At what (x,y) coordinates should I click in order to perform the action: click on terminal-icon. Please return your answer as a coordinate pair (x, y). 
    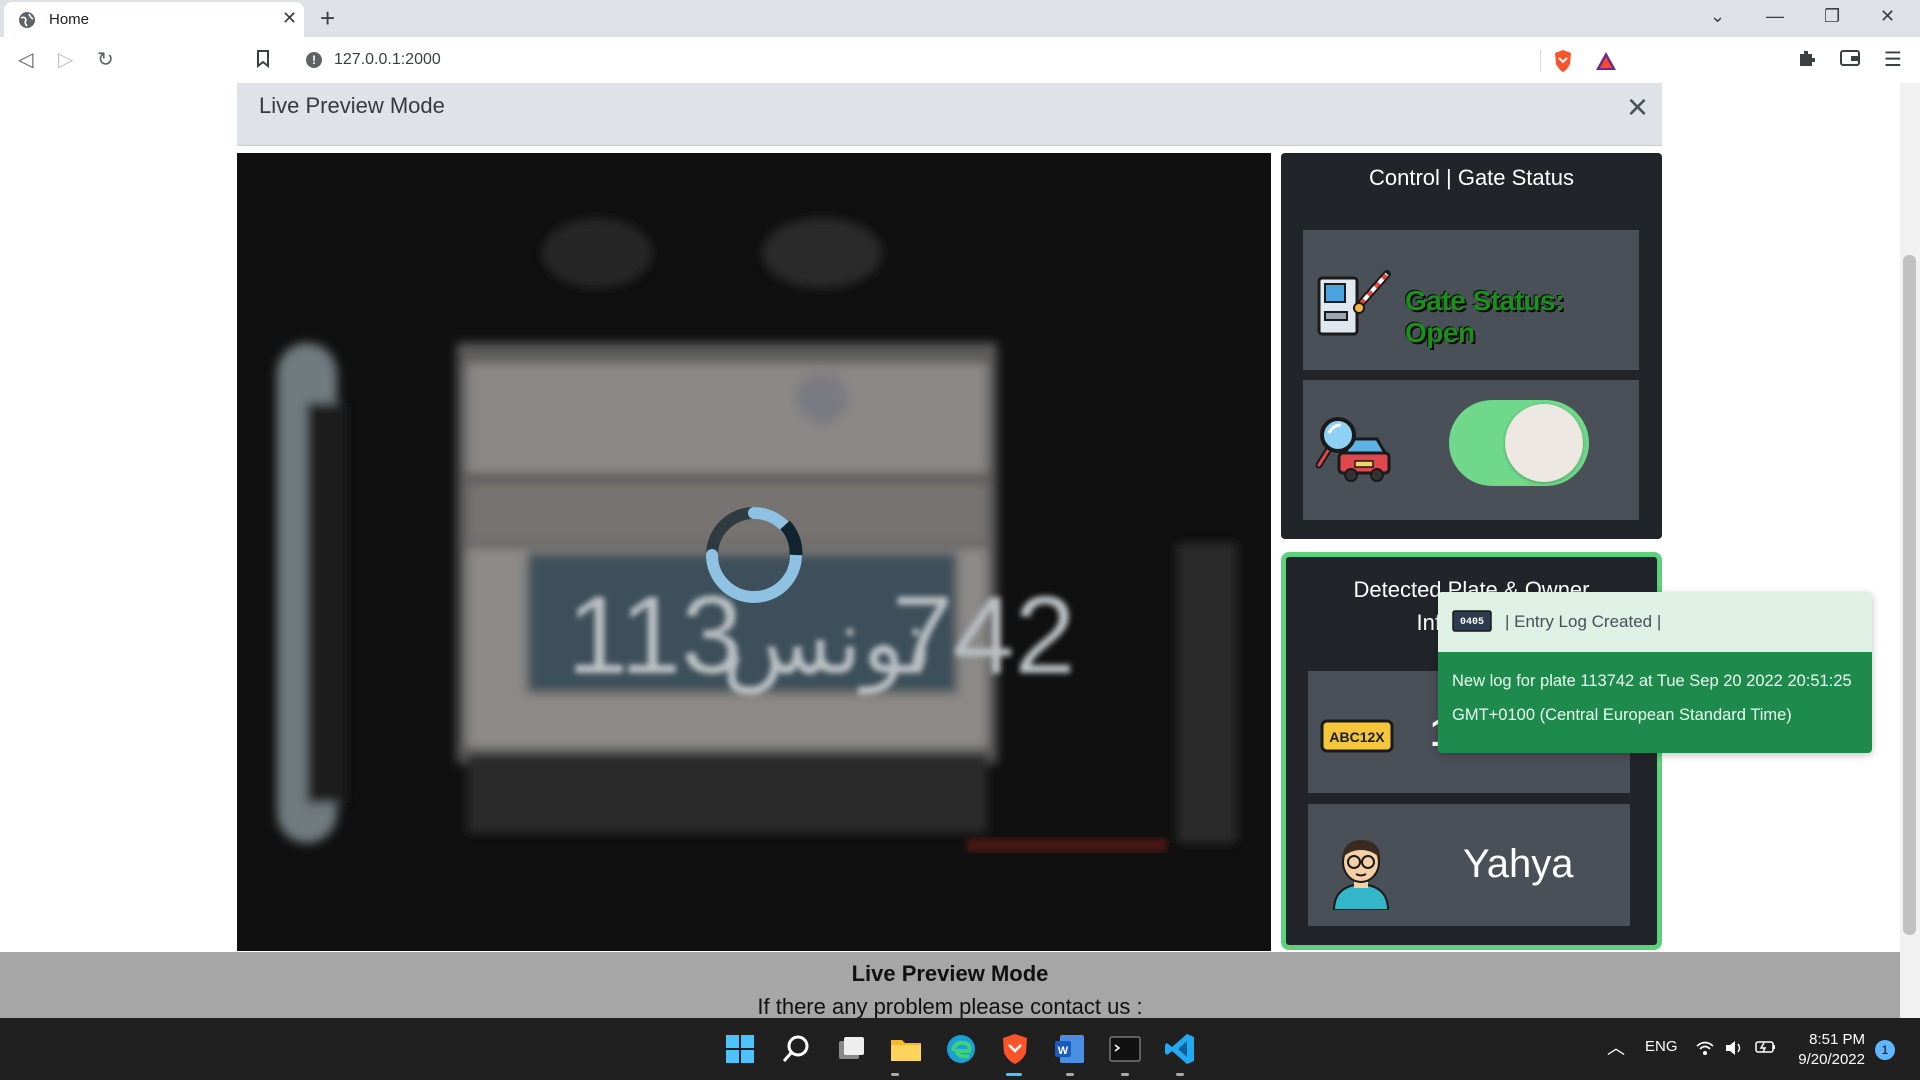
    Looking at the image, I should click on (1125, 1049).